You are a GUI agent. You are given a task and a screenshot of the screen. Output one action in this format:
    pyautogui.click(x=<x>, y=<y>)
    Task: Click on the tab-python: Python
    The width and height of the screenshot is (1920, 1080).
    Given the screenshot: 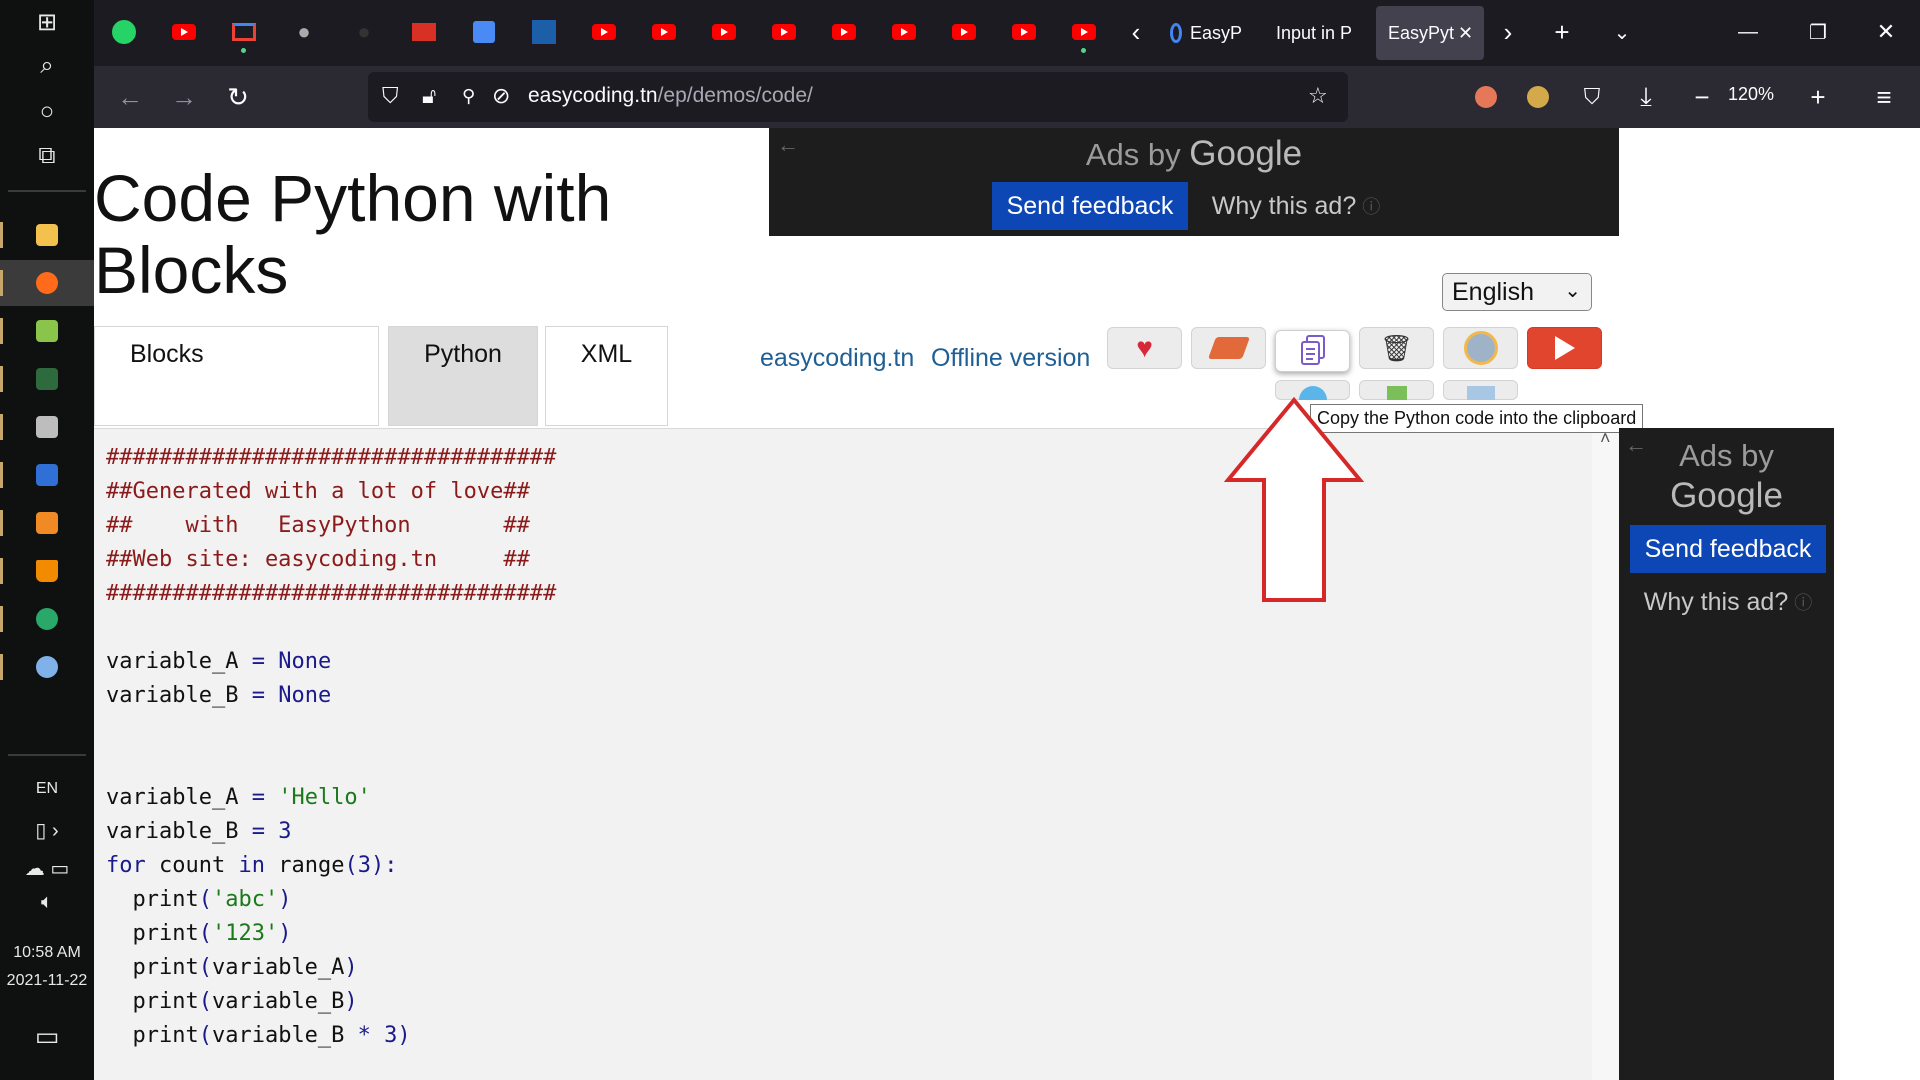 What is the action you would take?
    pyautogui.click(x=463, y=376)
    